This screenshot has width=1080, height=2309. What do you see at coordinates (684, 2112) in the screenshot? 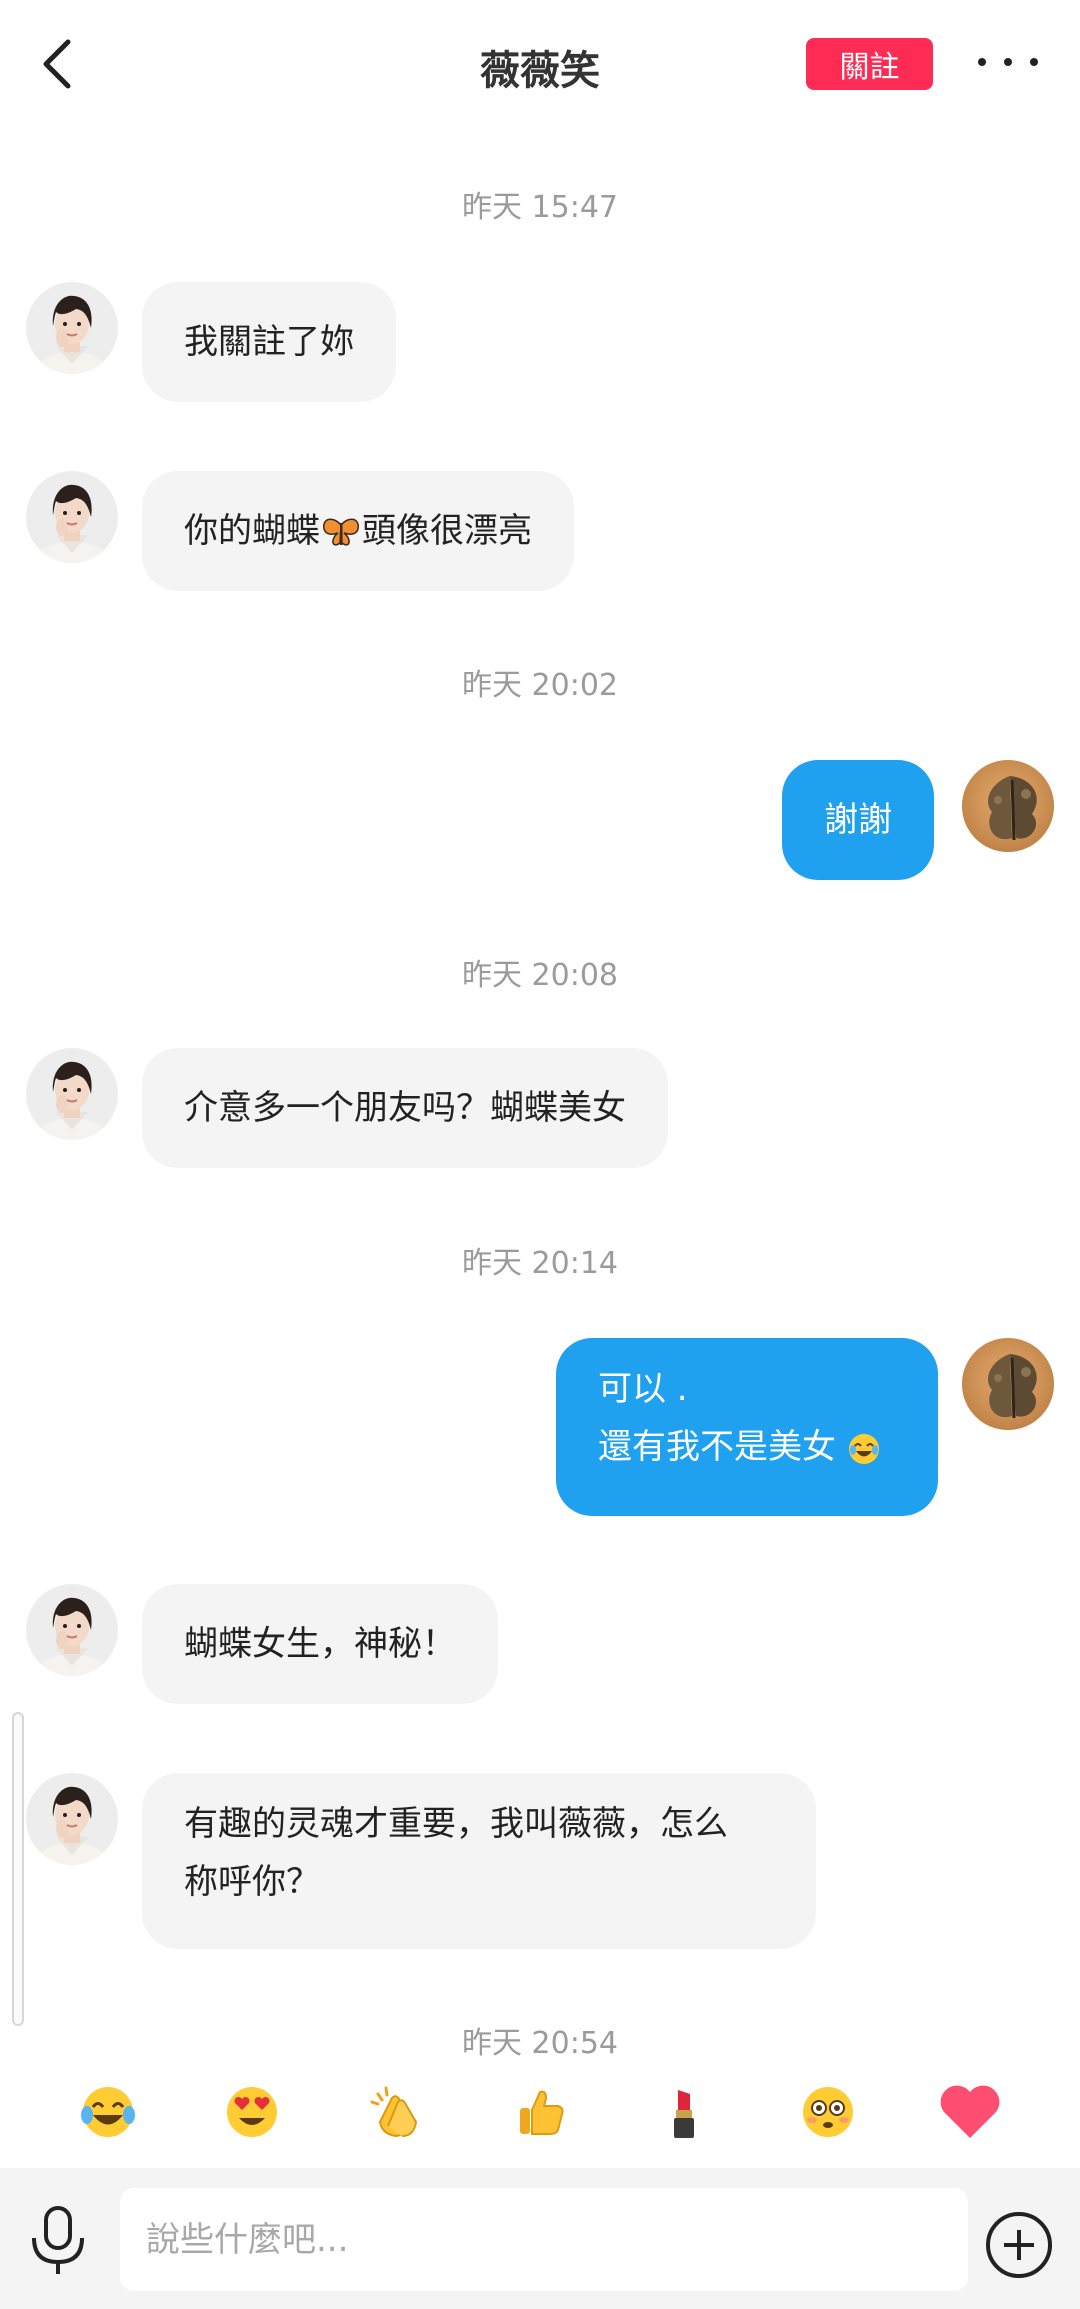
I see `lipstick-emoji-icon` at bounding box center [684, 2112].